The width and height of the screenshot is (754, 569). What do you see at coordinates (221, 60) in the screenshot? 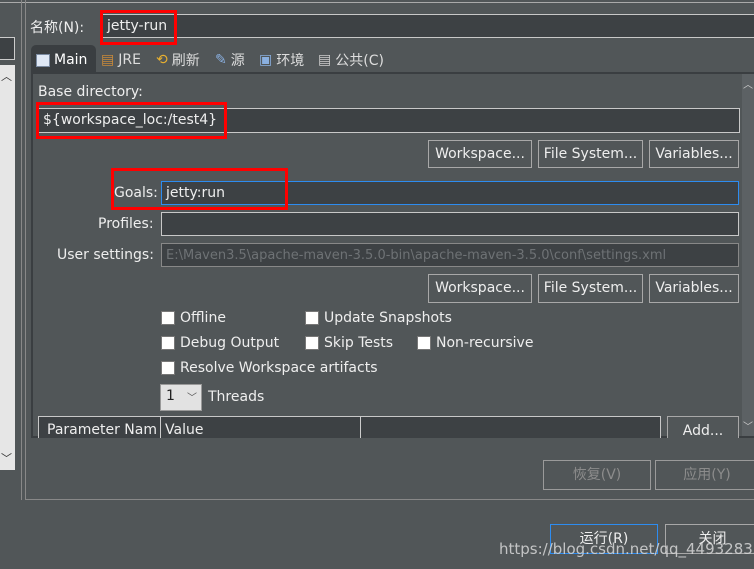
I see `source-icon: ✎` at bounding box center [221, 60].